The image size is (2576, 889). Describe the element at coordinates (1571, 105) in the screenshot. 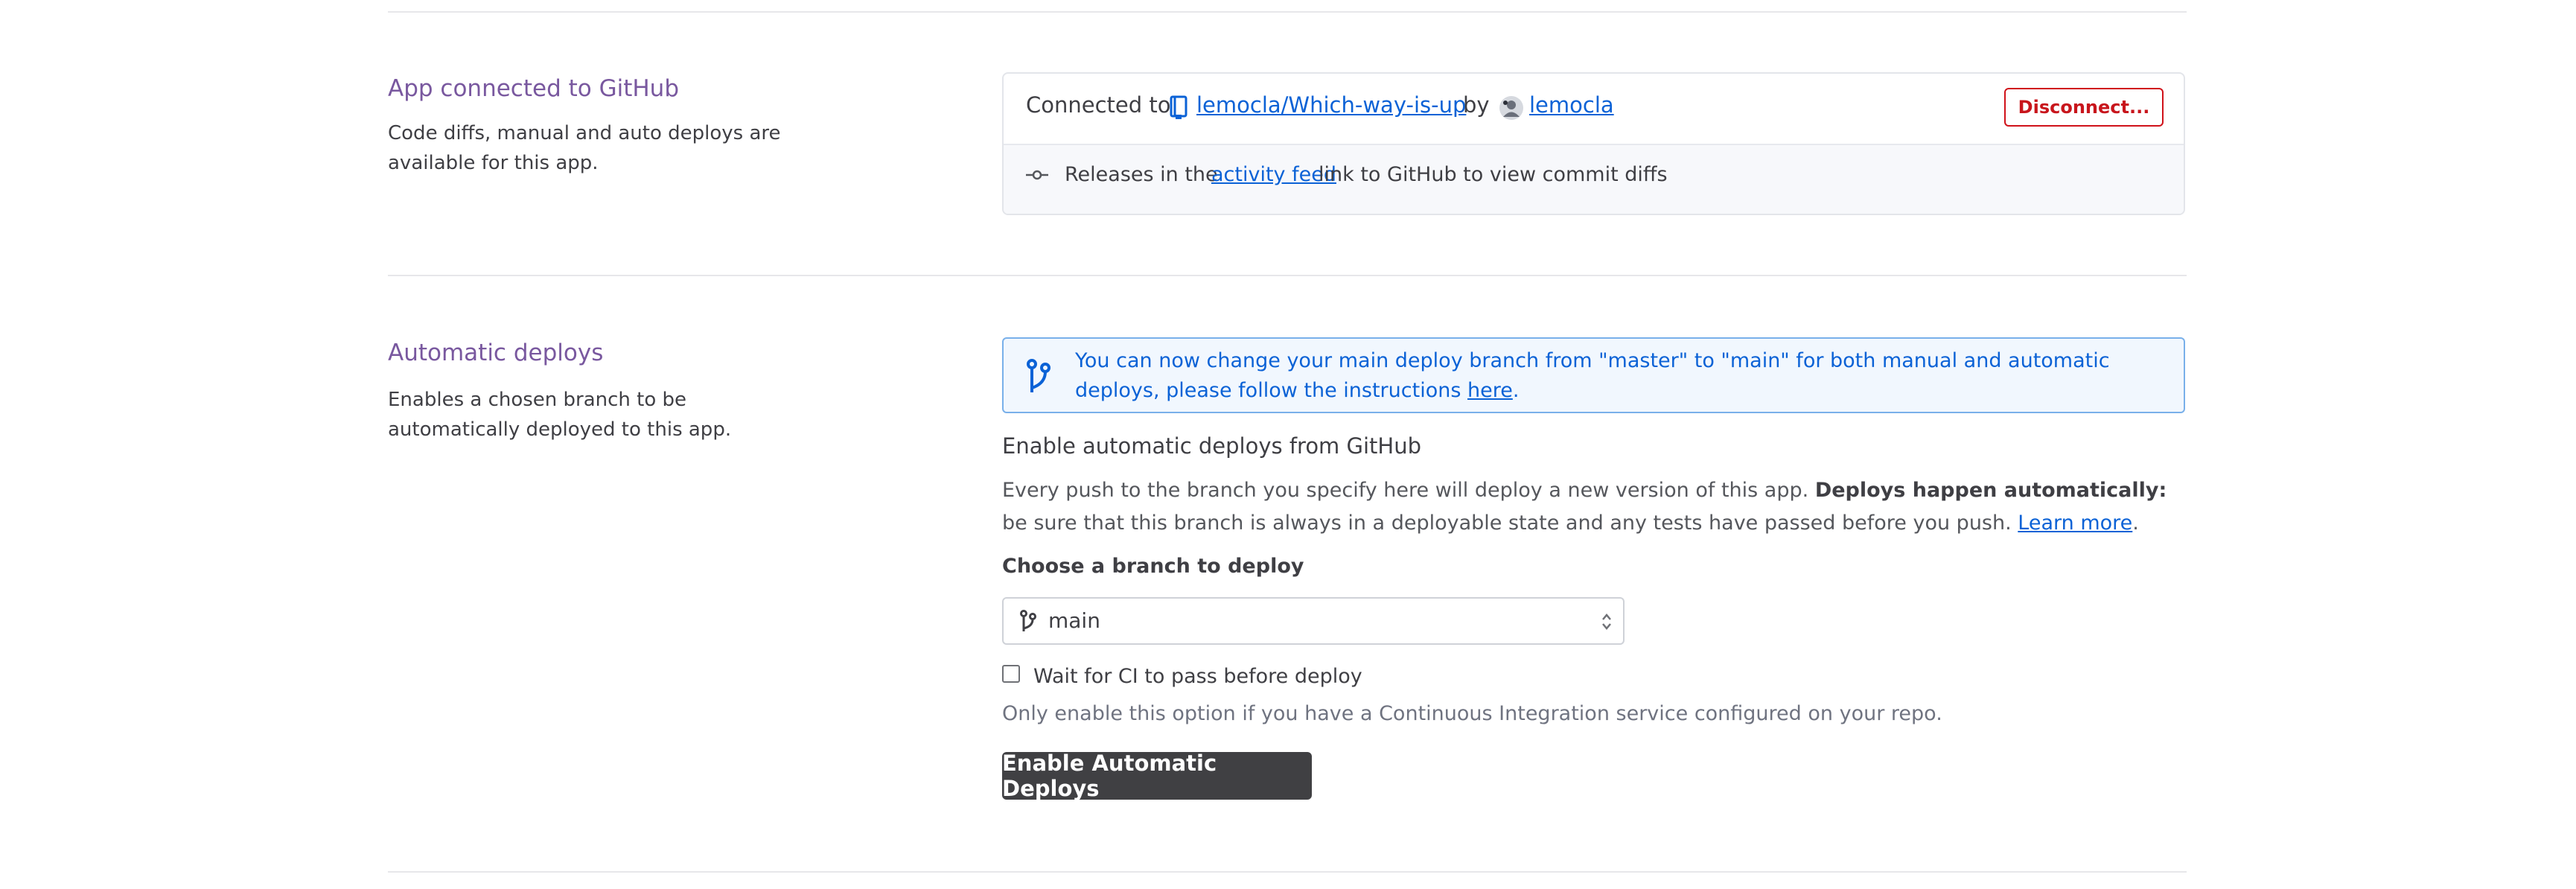

I see `user-link: lemocla` at that location.